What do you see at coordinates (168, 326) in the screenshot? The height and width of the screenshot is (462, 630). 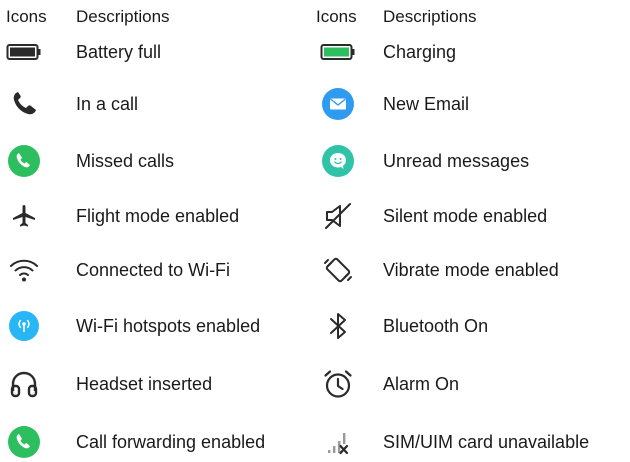 I see `item-label: Wi-Fi hotspots enabled` at bounding box center [168, 326].